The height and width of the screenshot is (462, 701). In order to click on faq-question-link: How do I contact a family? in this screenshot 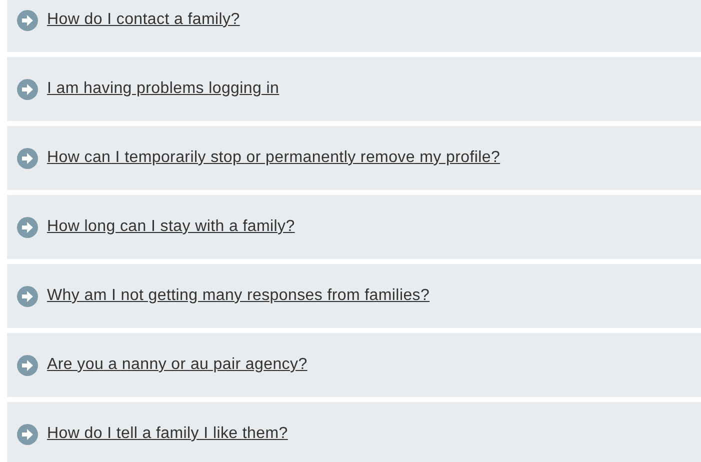, I will do `click(143, 20)`.